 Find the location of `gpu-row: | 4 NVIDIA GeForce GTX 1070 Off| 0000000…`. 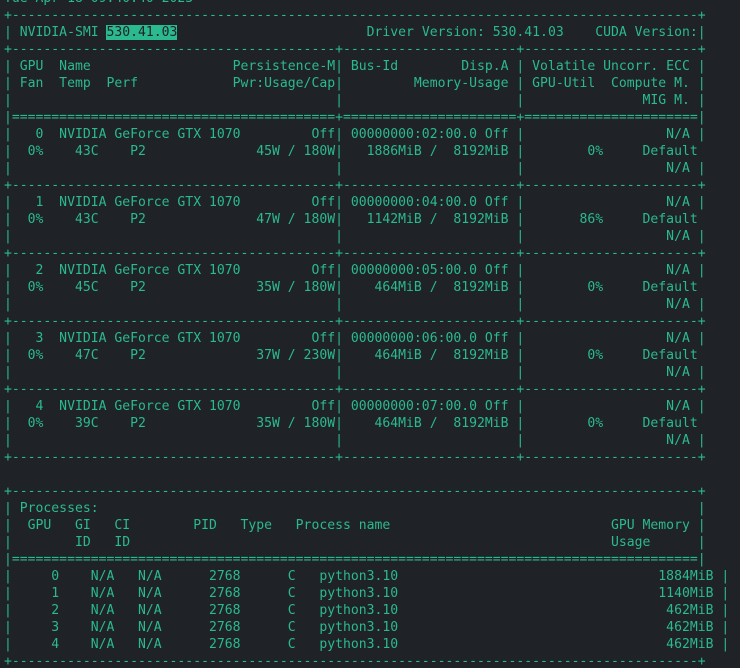

gpu-row: | 4 NVIDIA GeForce GTX 1070 Off| 0000000… is located at coordinates (355, 406).